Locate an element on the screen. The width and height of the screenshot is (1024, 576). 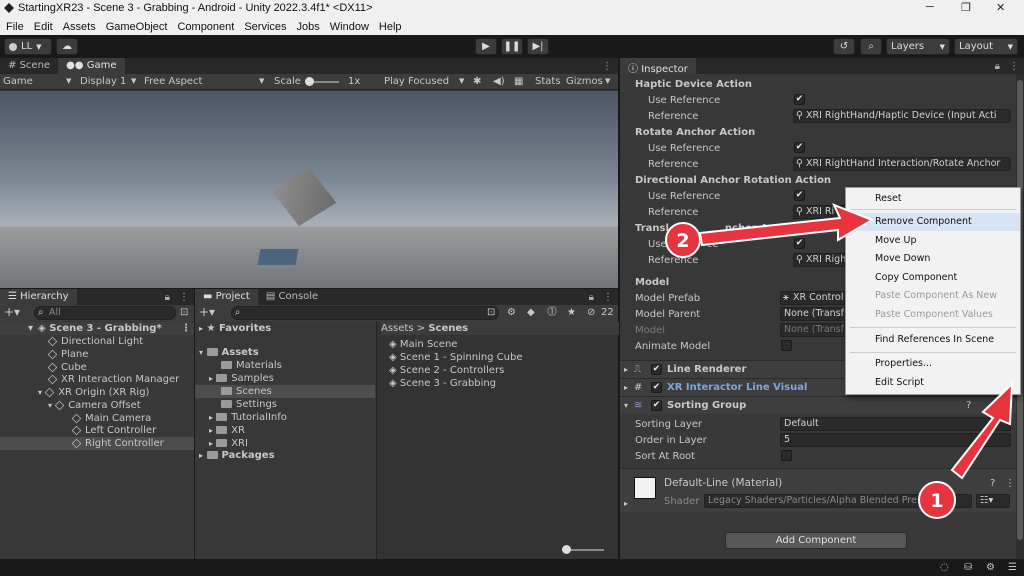
annotation-label-2: 2 is located at coordinates (682, 241).